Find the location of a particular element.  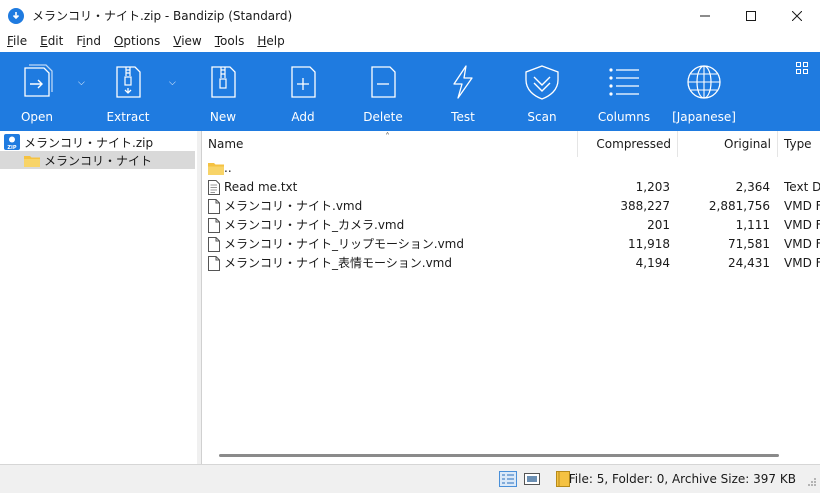

resize-grip-icon is located at coordinates (812, 483).